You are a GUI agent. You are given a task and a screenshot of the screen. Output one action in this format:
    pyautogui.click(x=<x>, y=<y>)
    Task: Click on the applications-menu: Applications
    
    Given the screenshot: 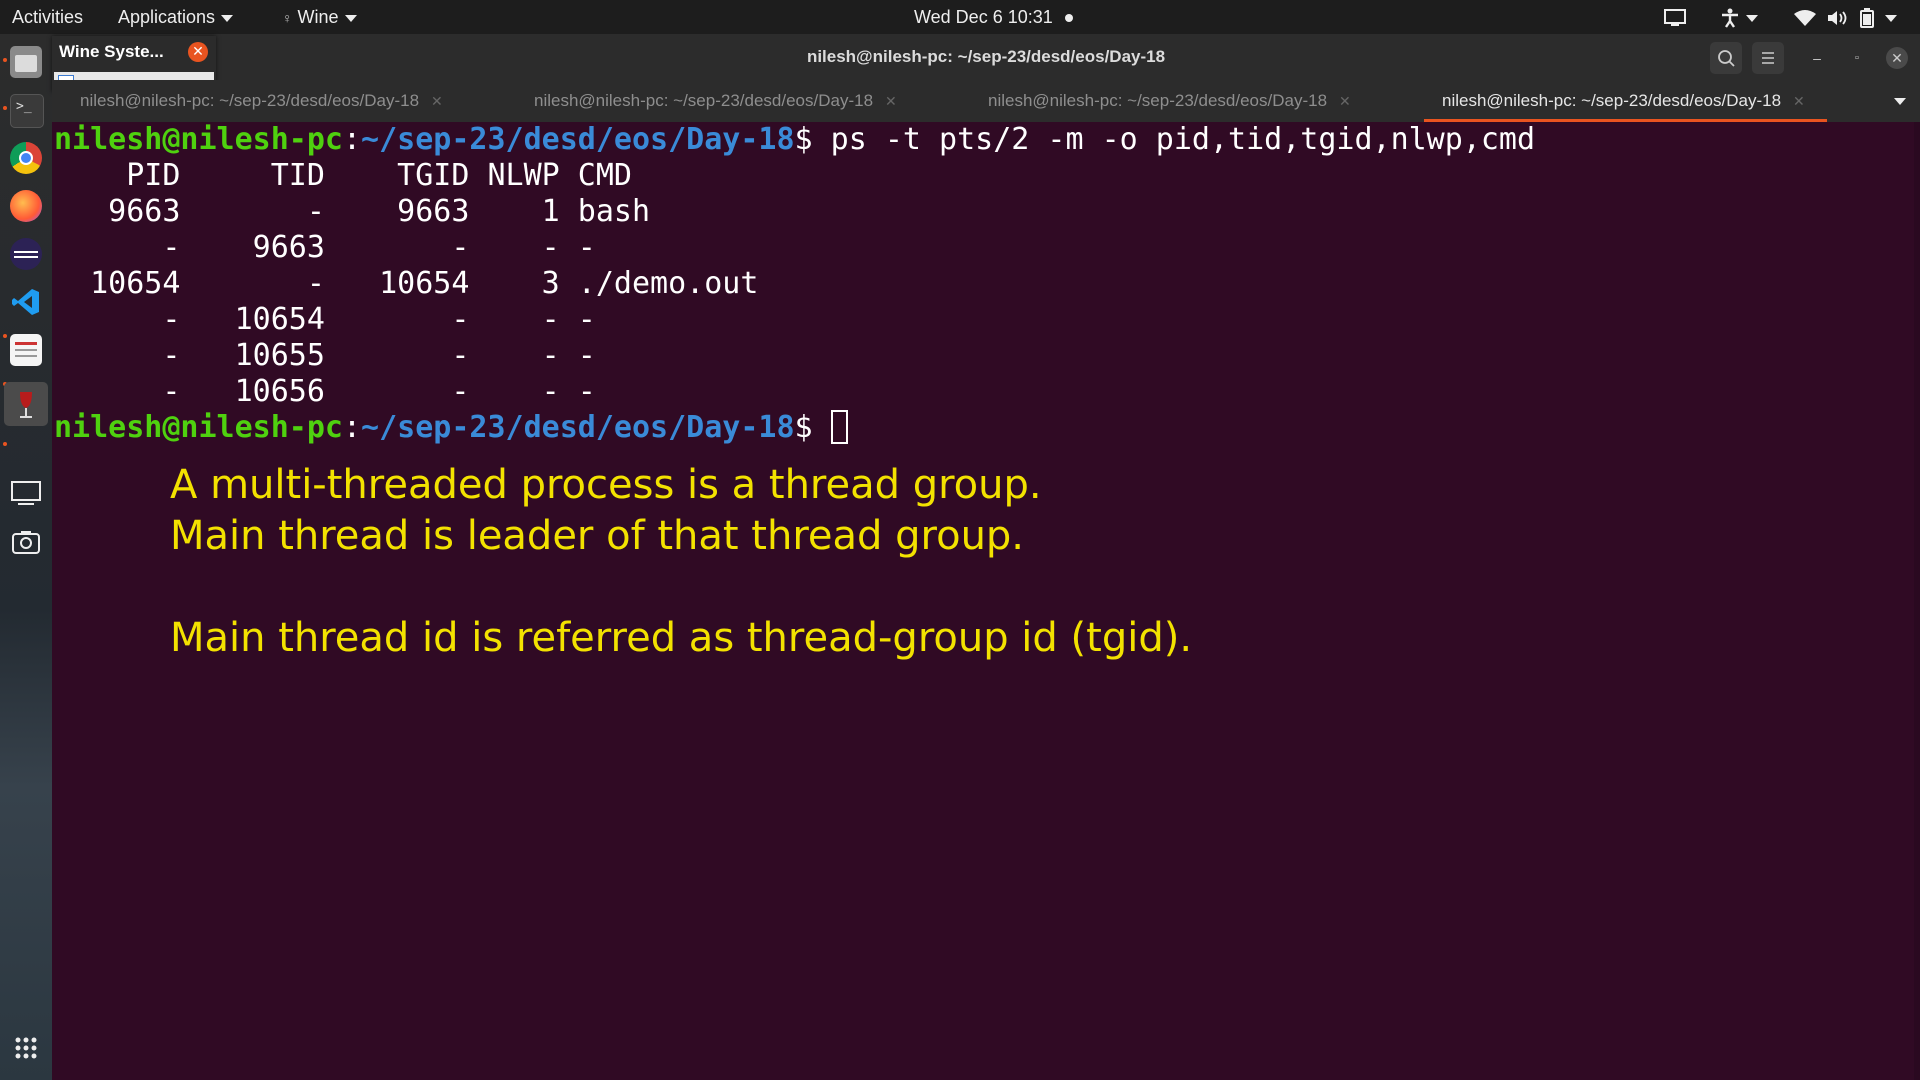 What is the action you would take?
    pyautogui.click(x=176, y=17)
    